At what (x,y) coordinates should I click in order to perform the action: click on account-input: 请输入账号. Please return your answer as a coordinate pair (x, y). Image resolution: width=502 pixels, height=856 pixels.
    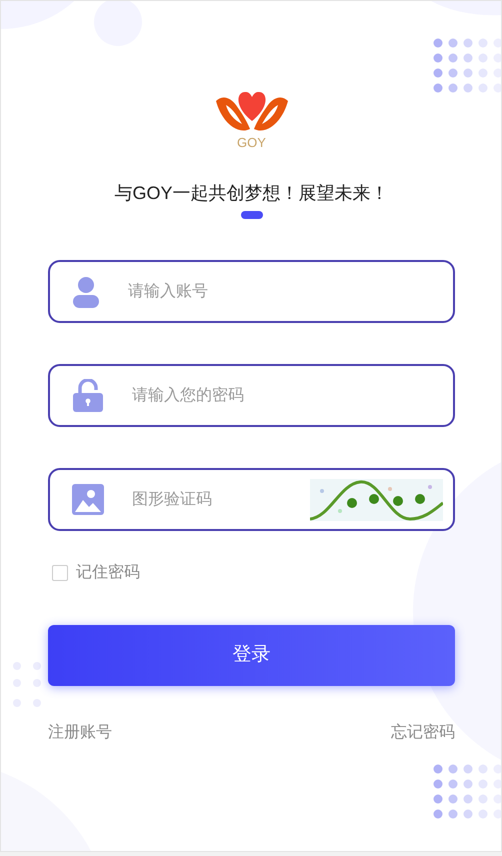
    Looking at the image, I should click on (289, 291).